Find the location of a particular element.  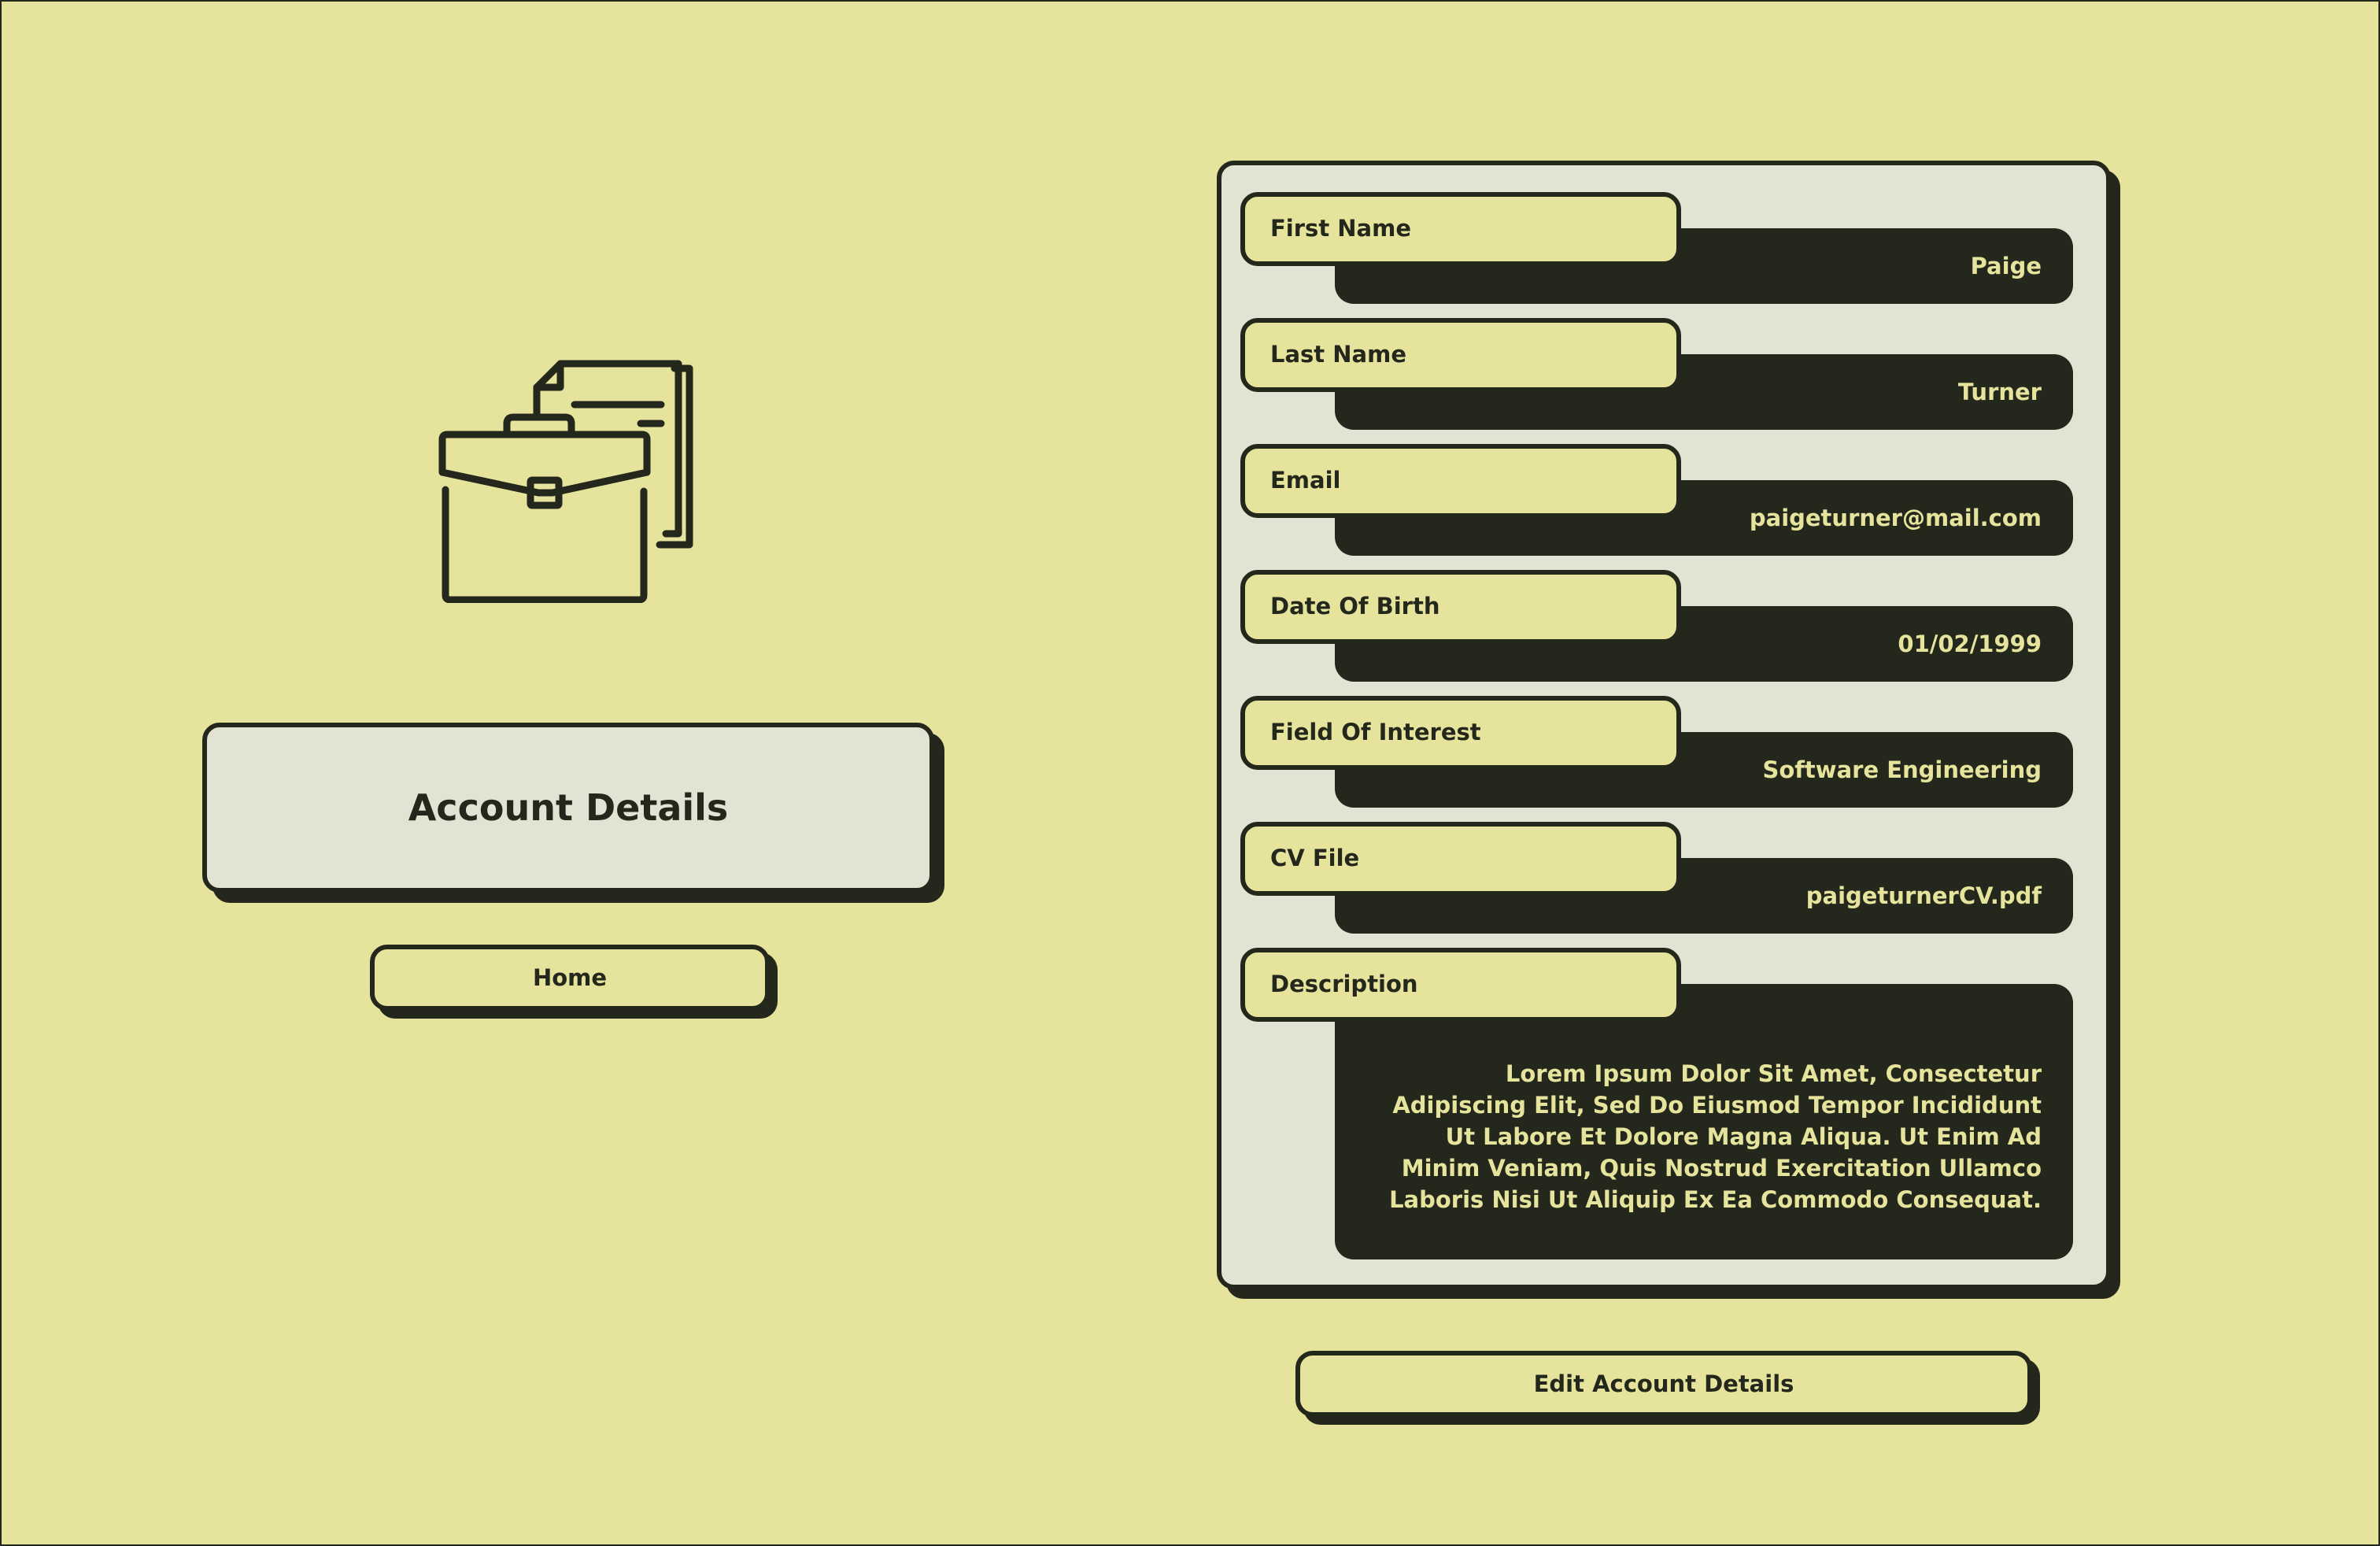

description-label-text: Description is located at coordinates (1344, 984).